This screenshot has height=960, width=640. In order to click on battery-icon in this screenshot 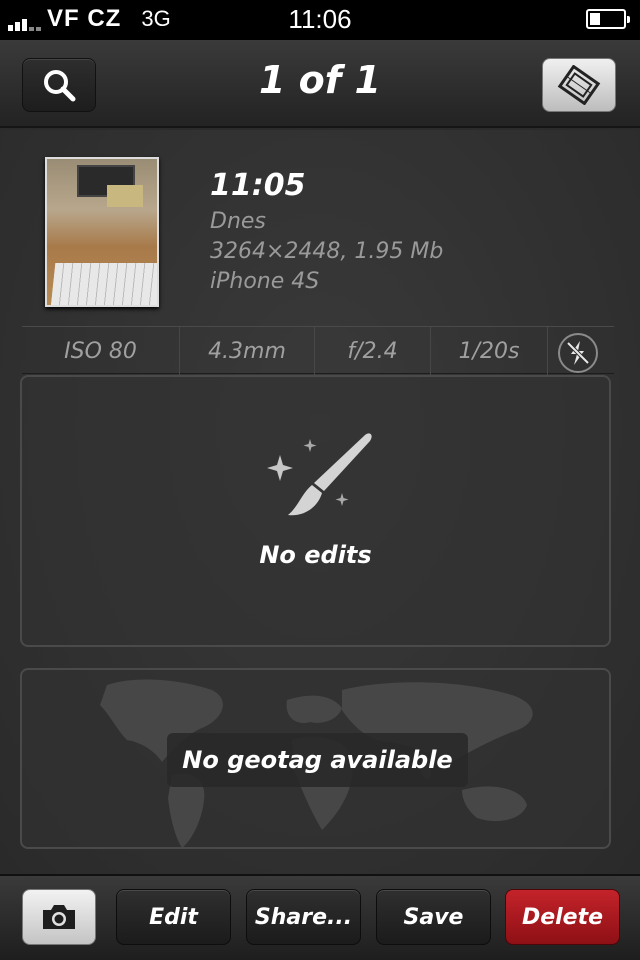, I will do `click(608, 19)`.